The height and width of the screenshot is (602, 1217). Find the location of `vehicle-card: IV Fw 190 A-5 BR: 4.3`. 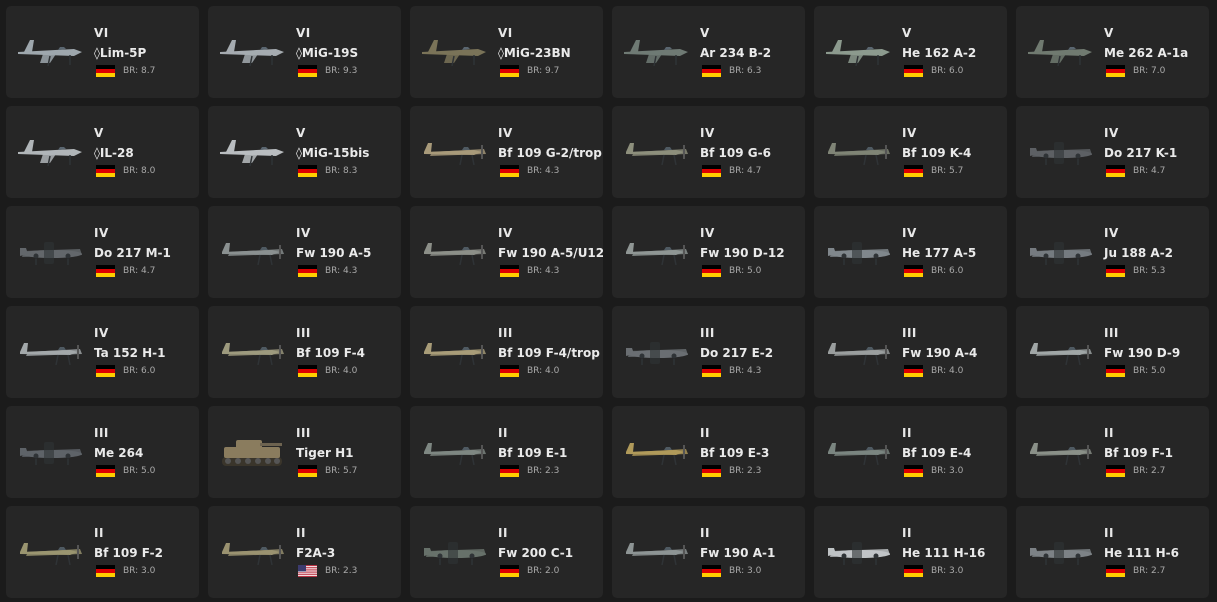

vehicle-card: IV Fw 190 A-5 BR: 4.3 is located at coordinates (304, 252).